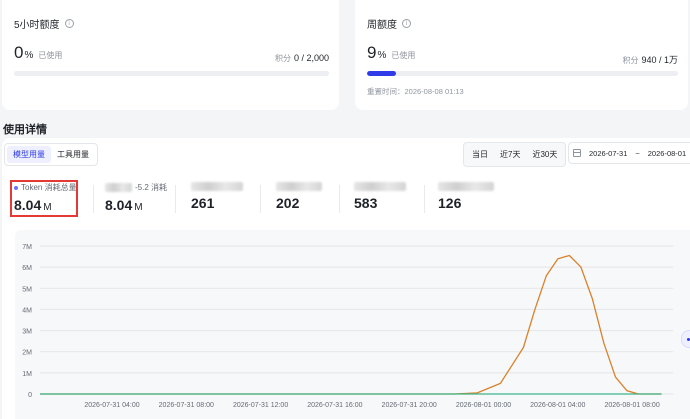 This screenshot has width=690, height=419. What do you see at coordinates (522, 73) in the screenshot?
I see `quota-week-progress-bar` at bounding box center [522, 73].